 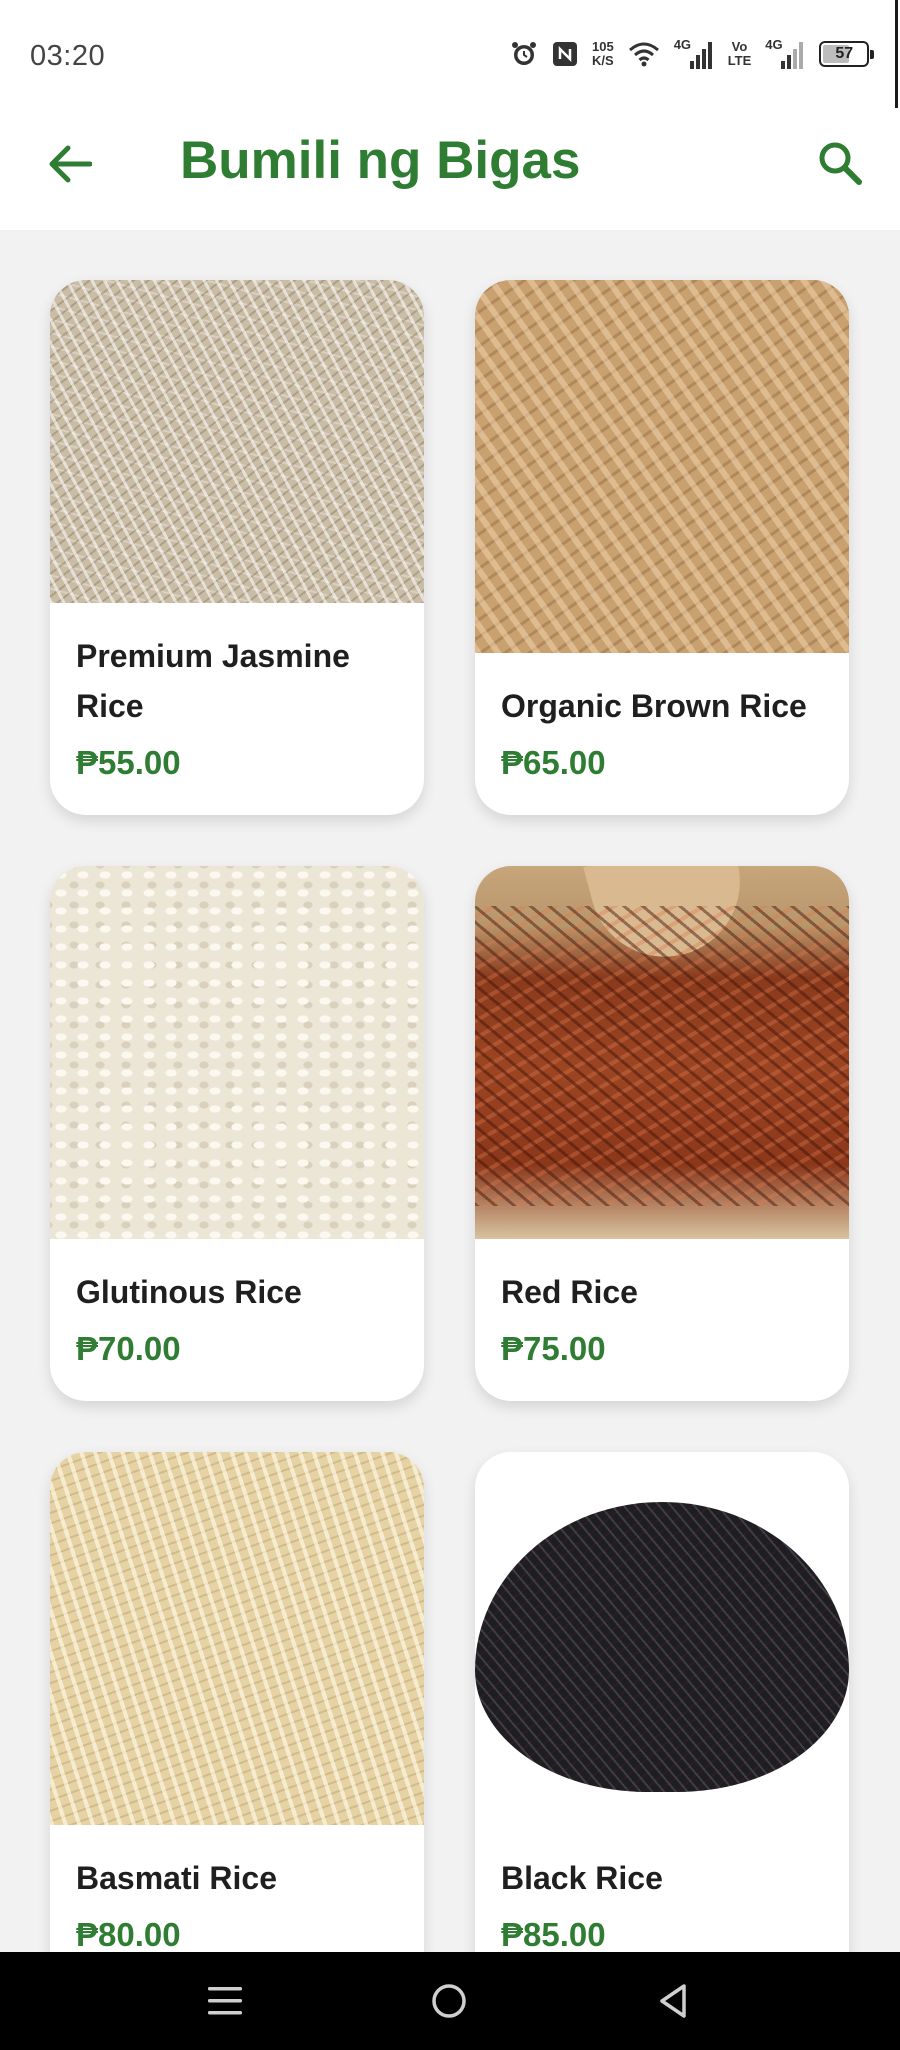 What do you see at coordinates (553, 762) in the screenshot?
I see `product-price: ₱65.00` at bounding box center [553, 762].